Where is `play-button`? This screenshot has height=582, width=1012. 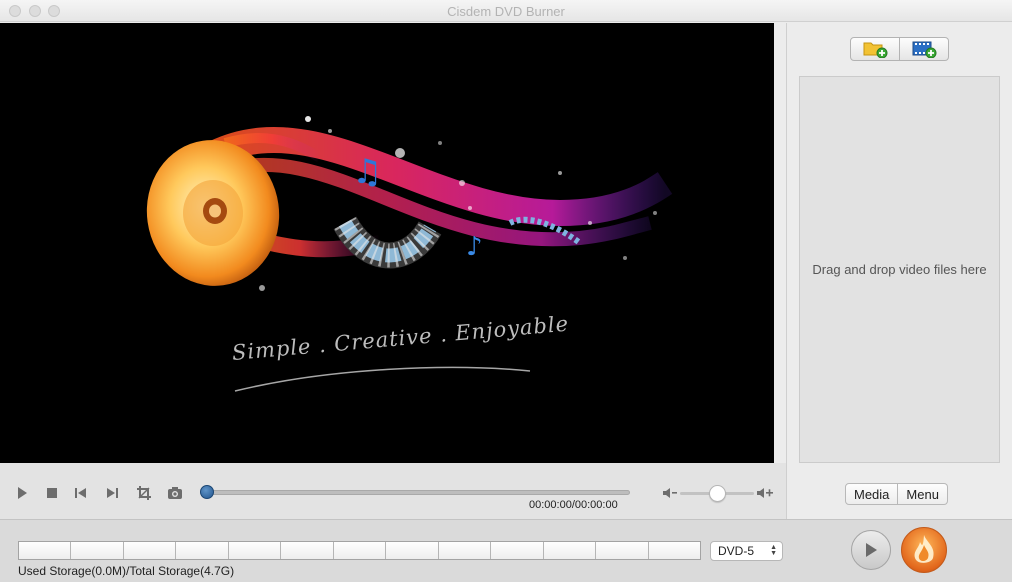
play-button is located at coordinates (22, 493).